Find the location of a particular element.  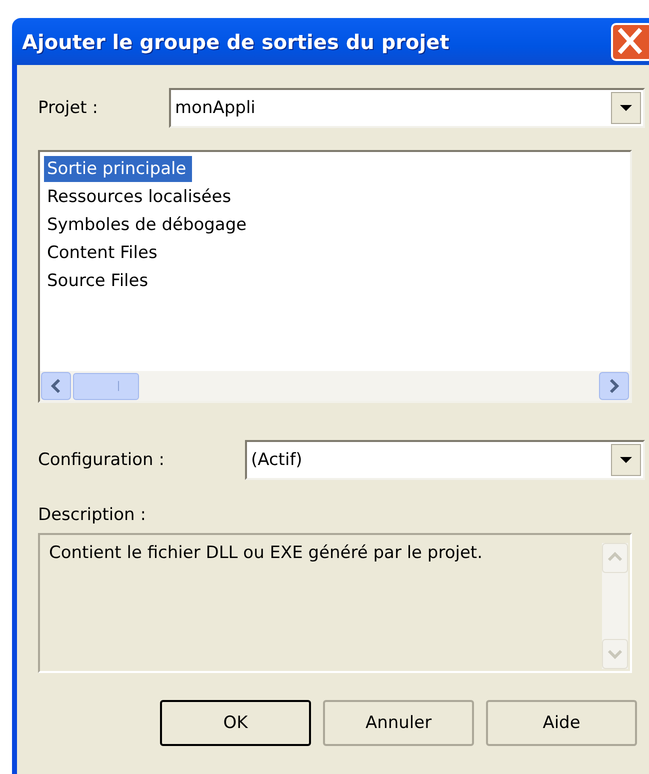

configuration-dropdown: (Actif) is located at coordinates (445, 460).